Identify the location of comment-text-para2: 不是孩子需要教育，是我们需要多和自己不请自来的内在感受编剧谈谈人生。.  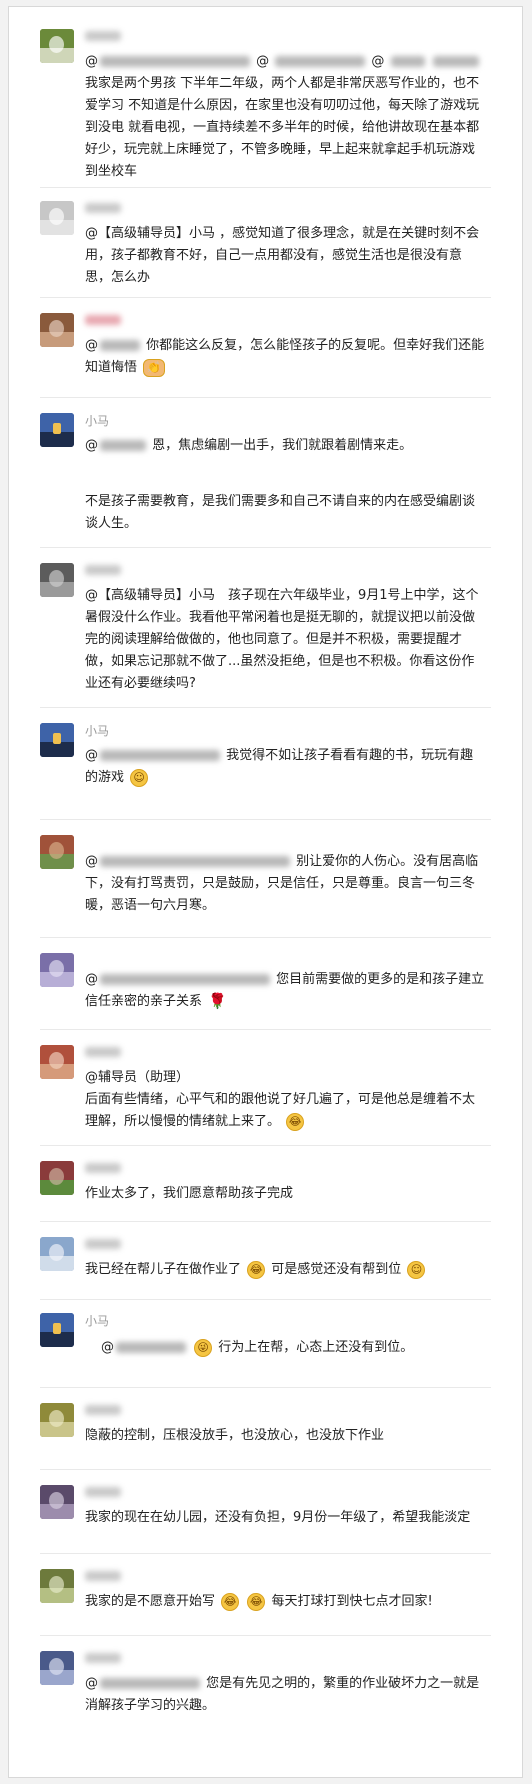
(280, 512).